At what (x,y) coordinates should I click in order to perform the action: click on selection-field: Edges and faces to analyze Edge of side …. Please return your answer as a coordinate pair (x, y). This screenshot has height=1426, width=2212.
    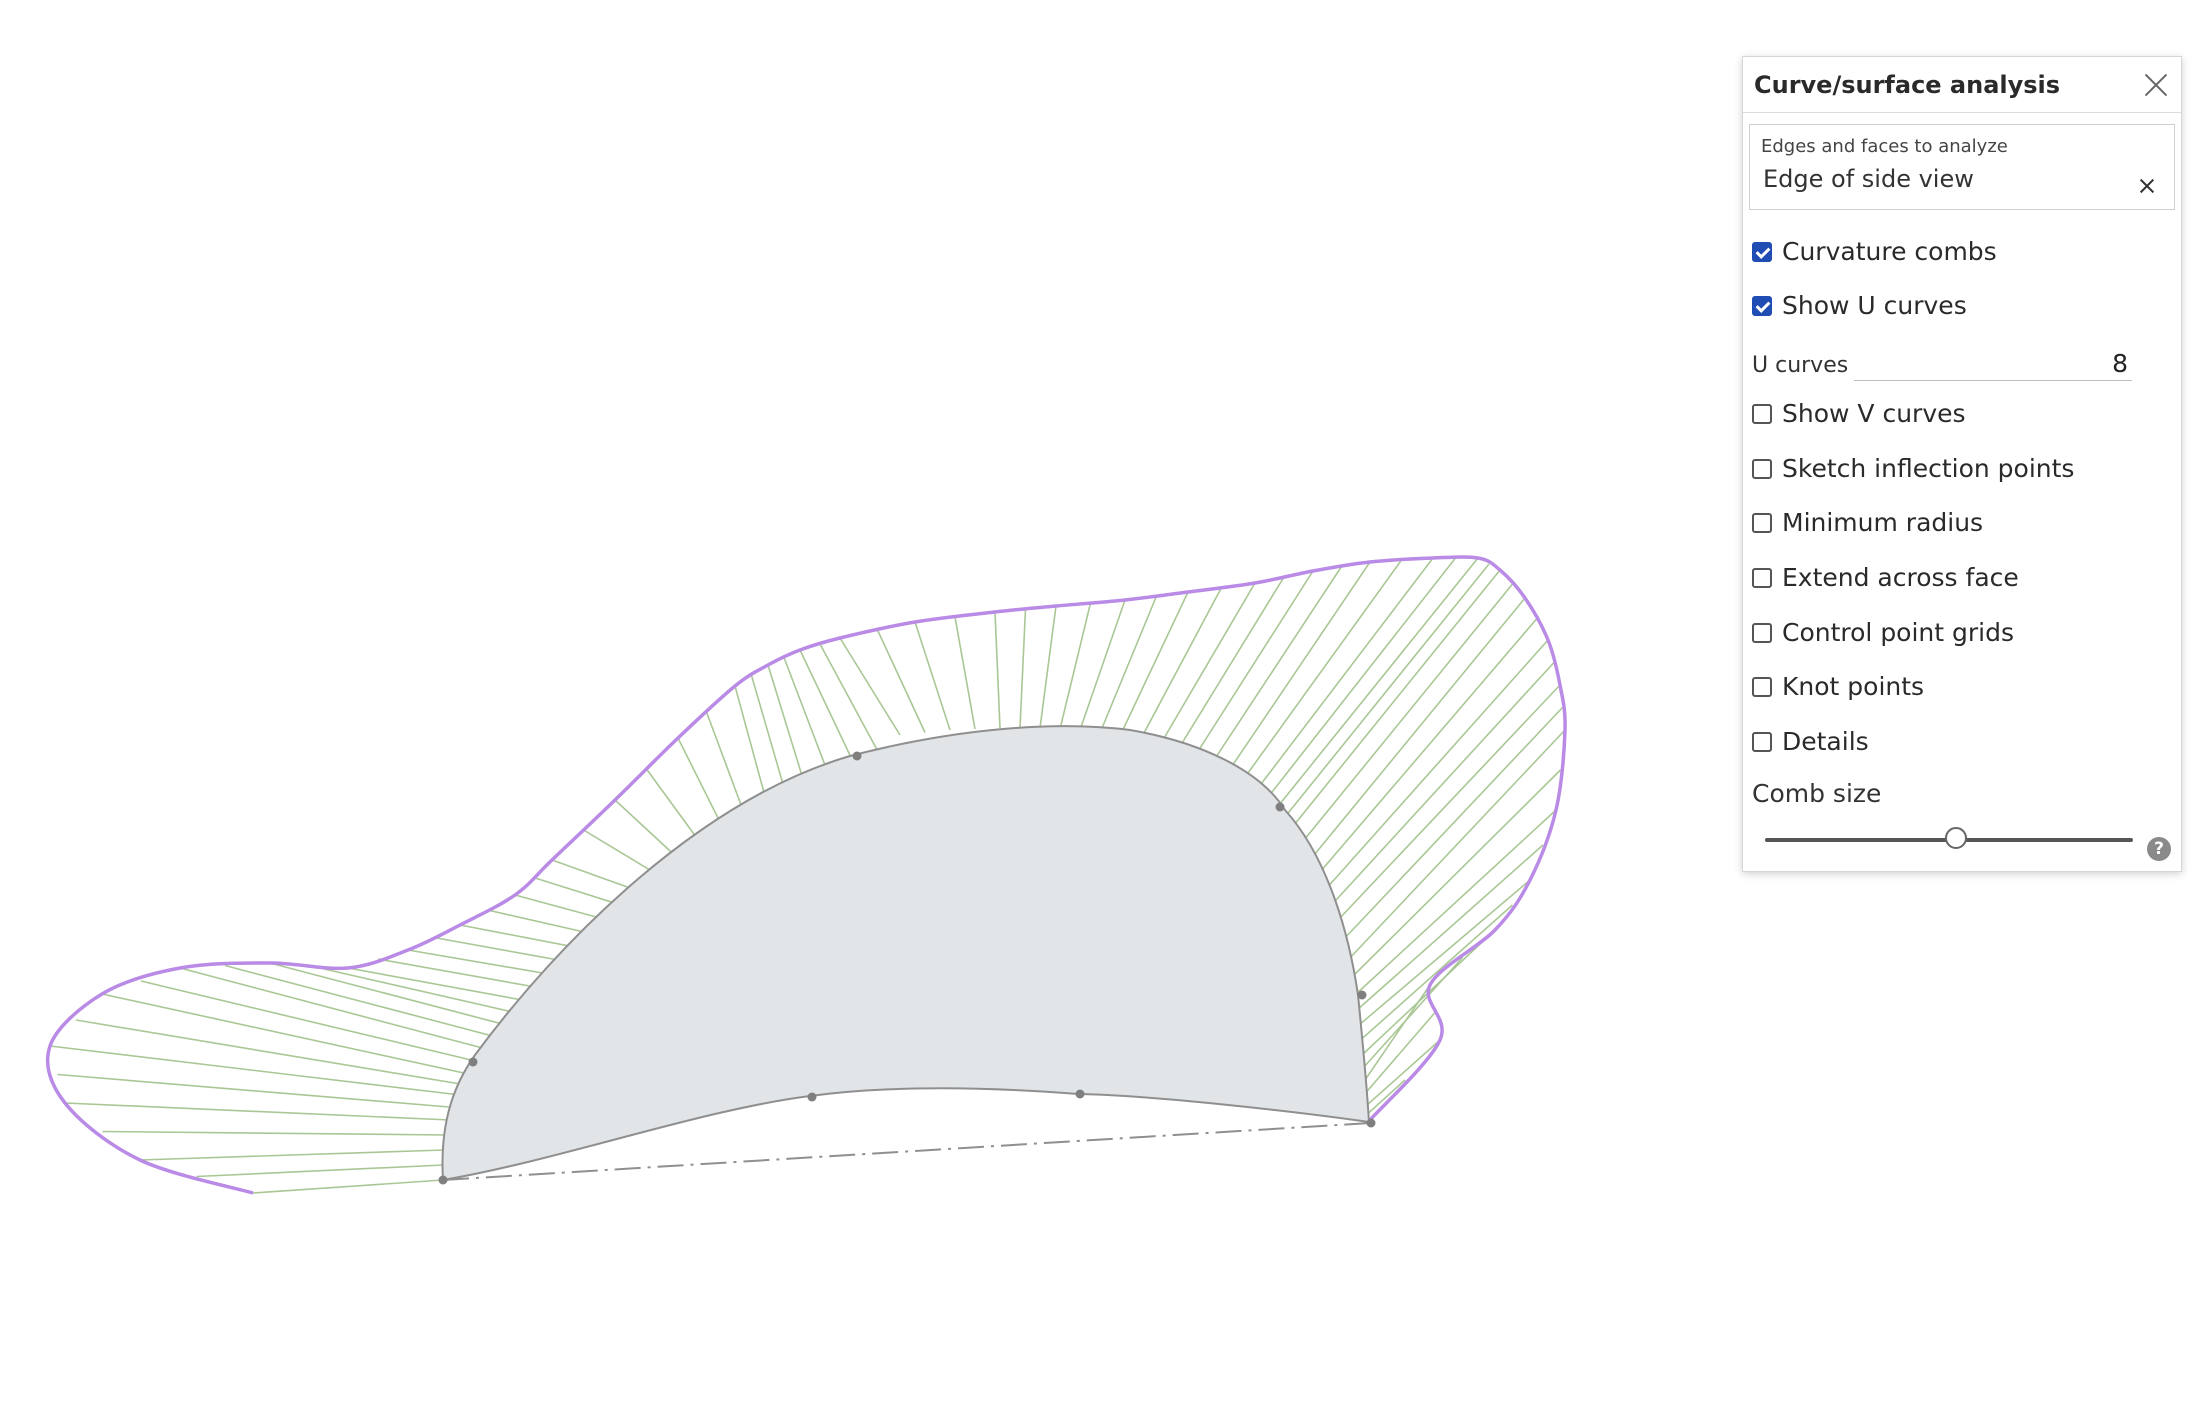
    Looking at the image, I should click on (1962, 167).